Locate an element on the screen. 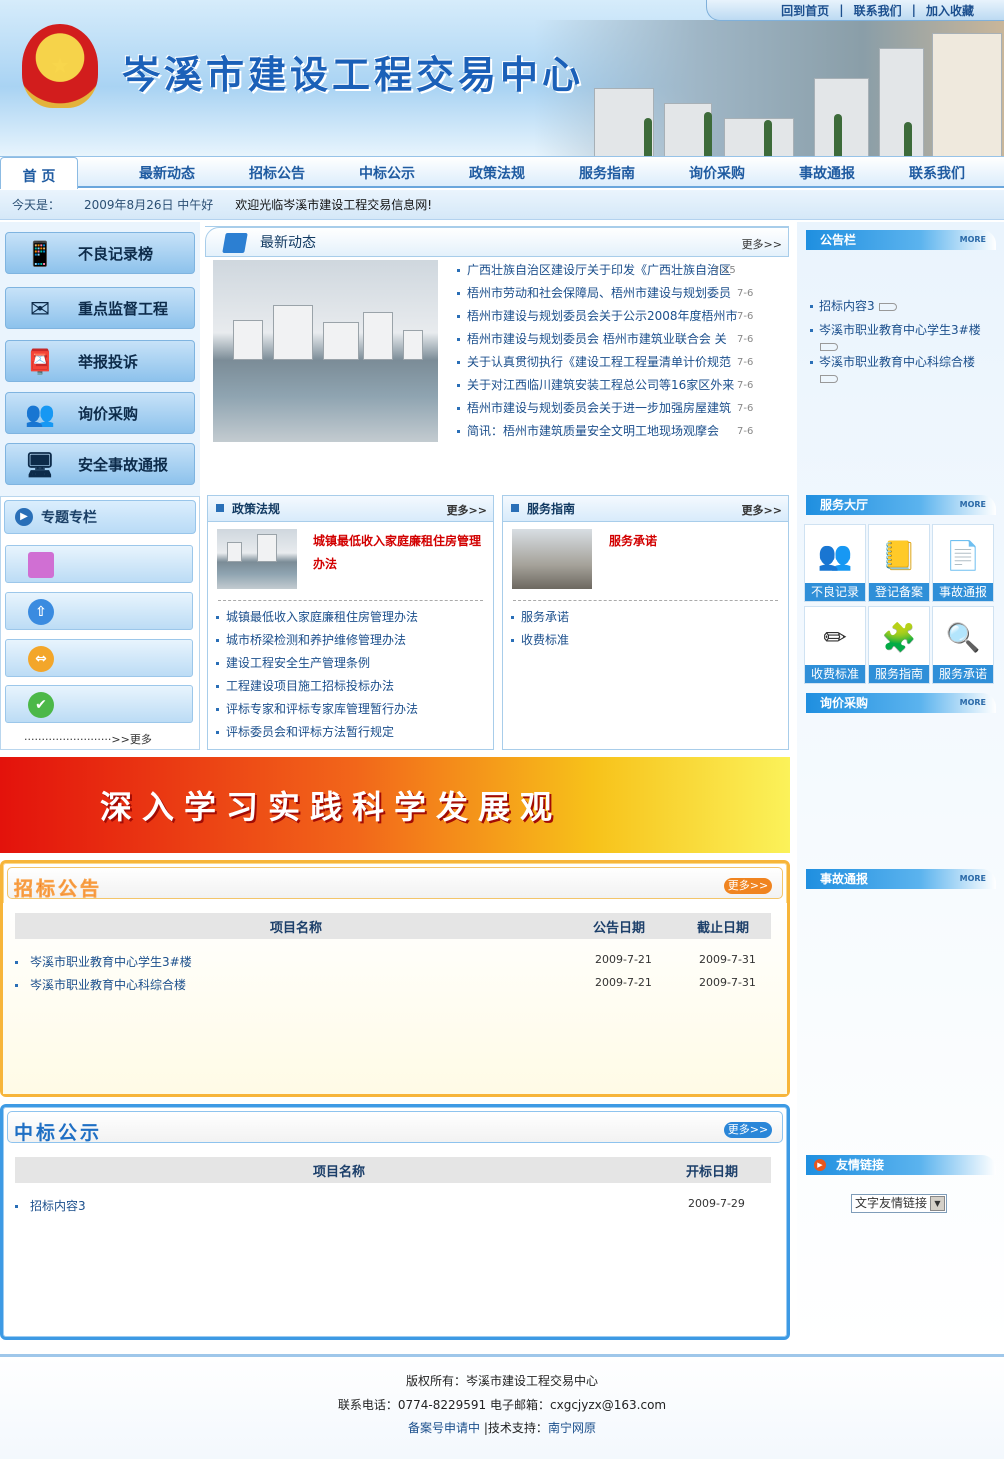 This screenshot has width=1004, height=1459. news-item: 梧州市劳动和社会保障局、梧州市建设与规划委员 7-6 is located at coordinates (617, 293).